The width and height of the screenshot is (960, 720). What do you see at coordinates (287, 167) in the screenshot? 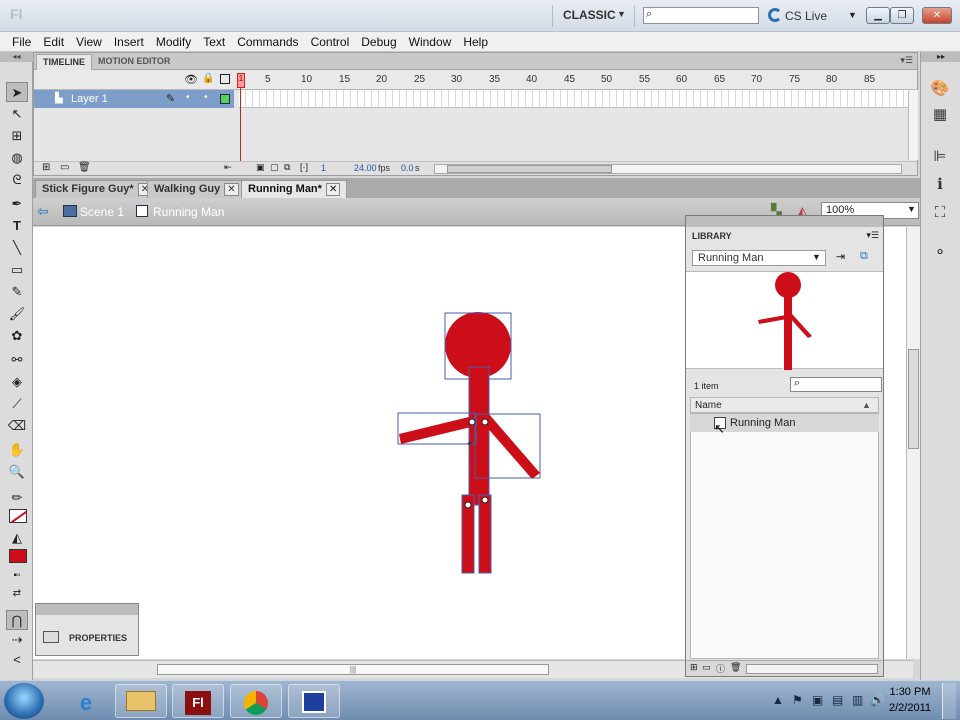
I see `edit-multiple-frames-icon: ⧉` at bounding box center [287, 167].